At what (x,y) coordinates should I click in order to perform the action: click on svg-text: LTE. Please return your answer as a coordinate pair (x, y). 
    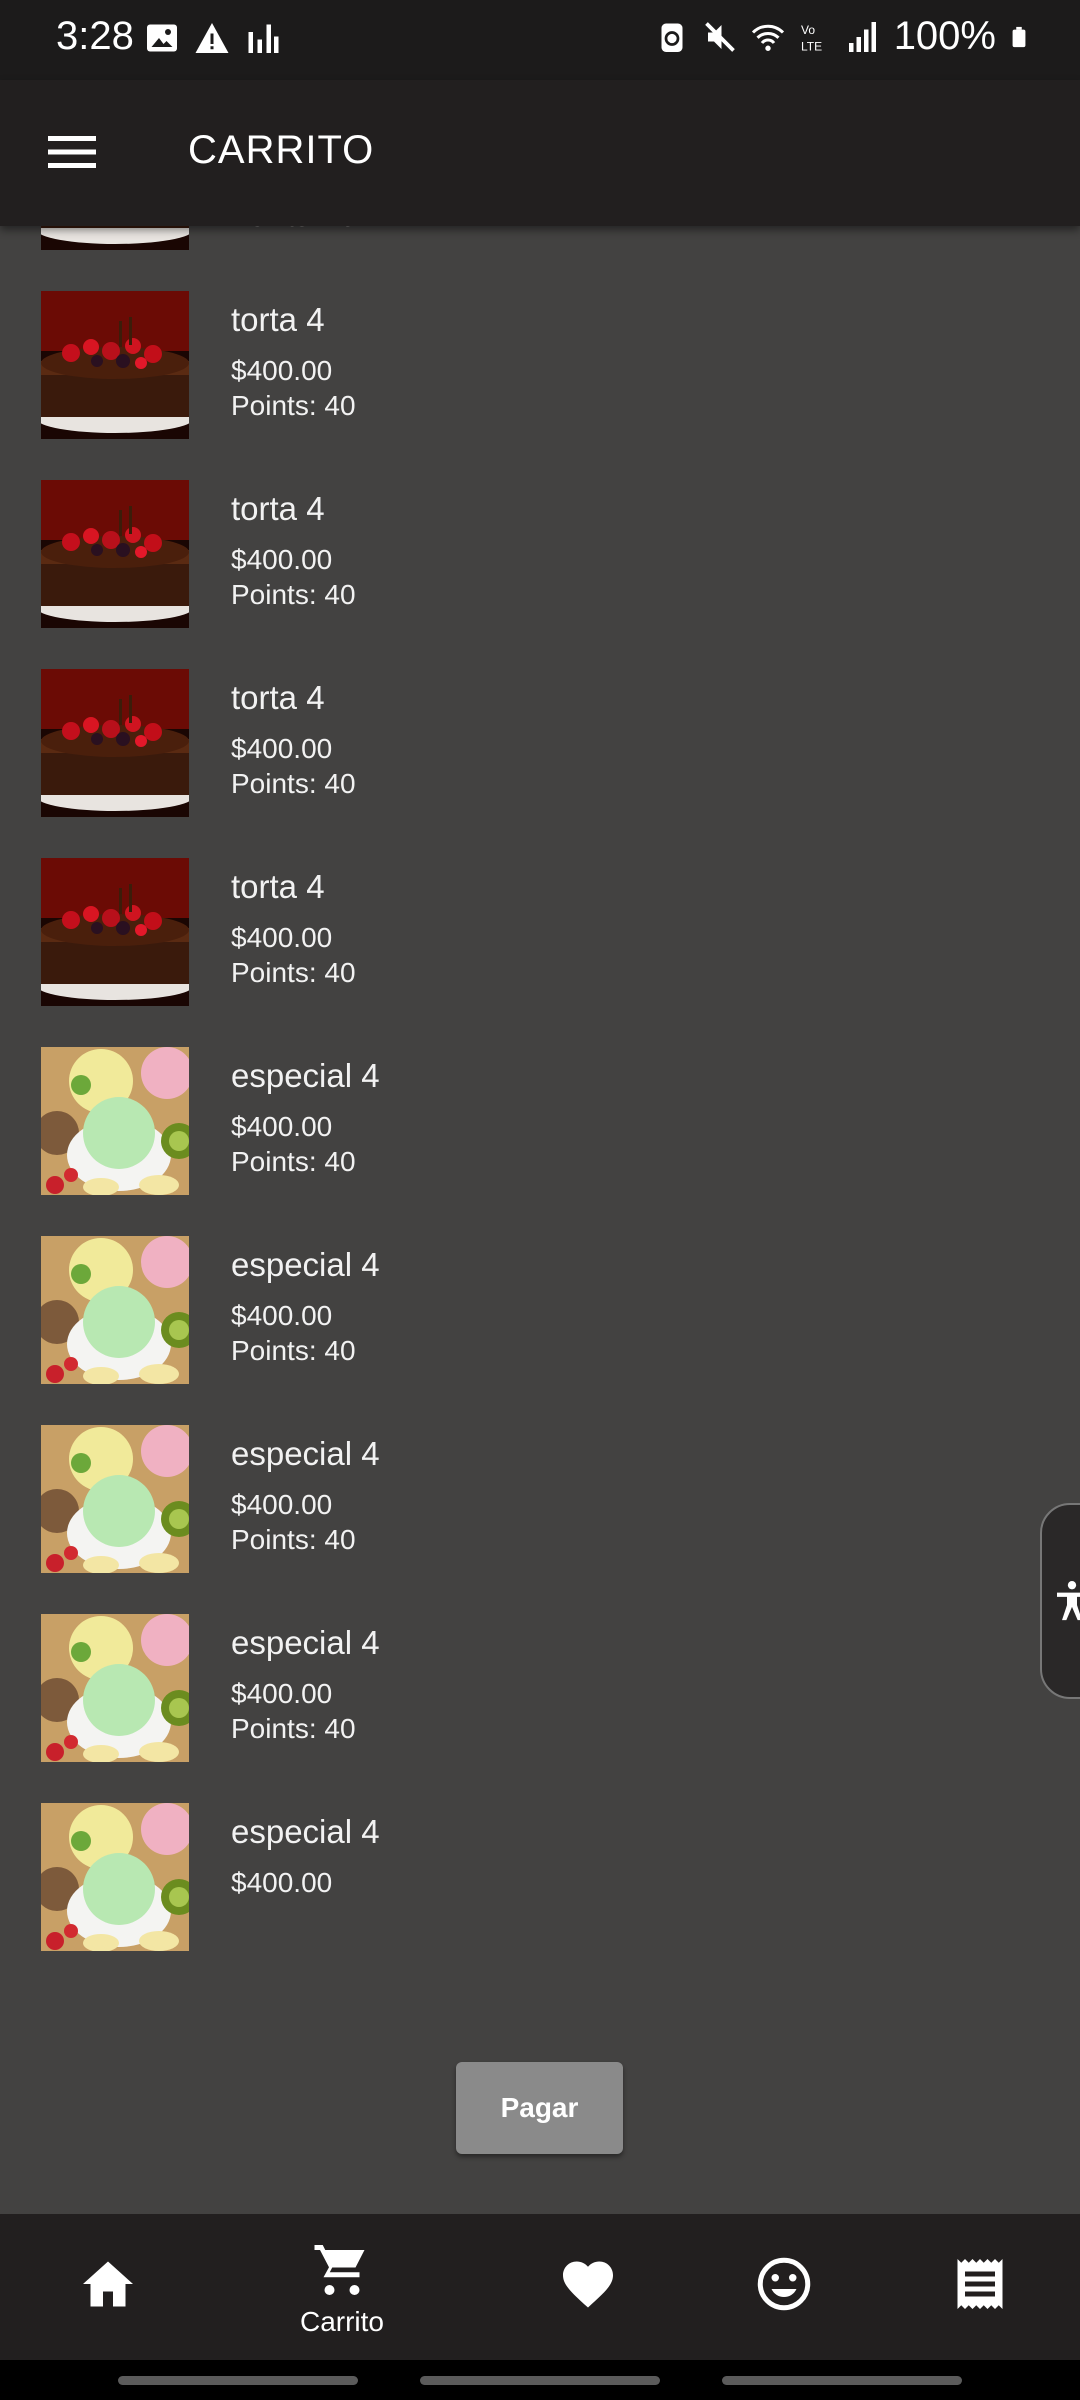
    Looking at the image, I should click on (811, 46).